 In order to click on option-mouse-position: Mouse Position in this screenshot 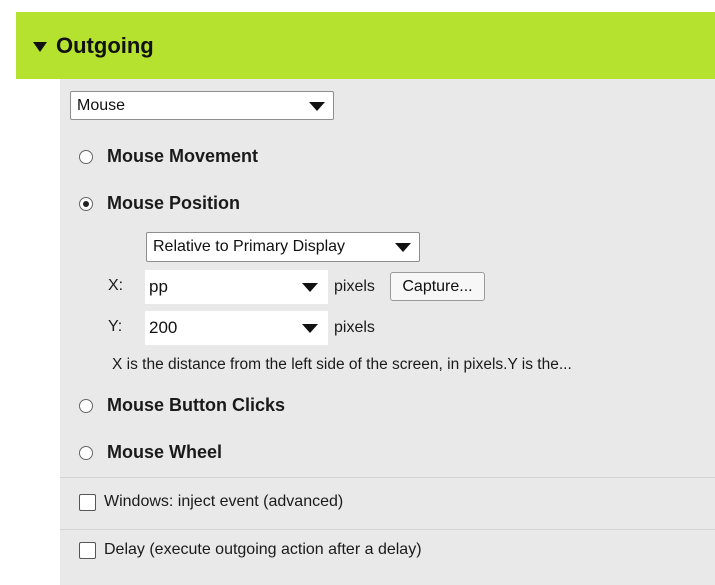, I will do `click(159, 203)`.